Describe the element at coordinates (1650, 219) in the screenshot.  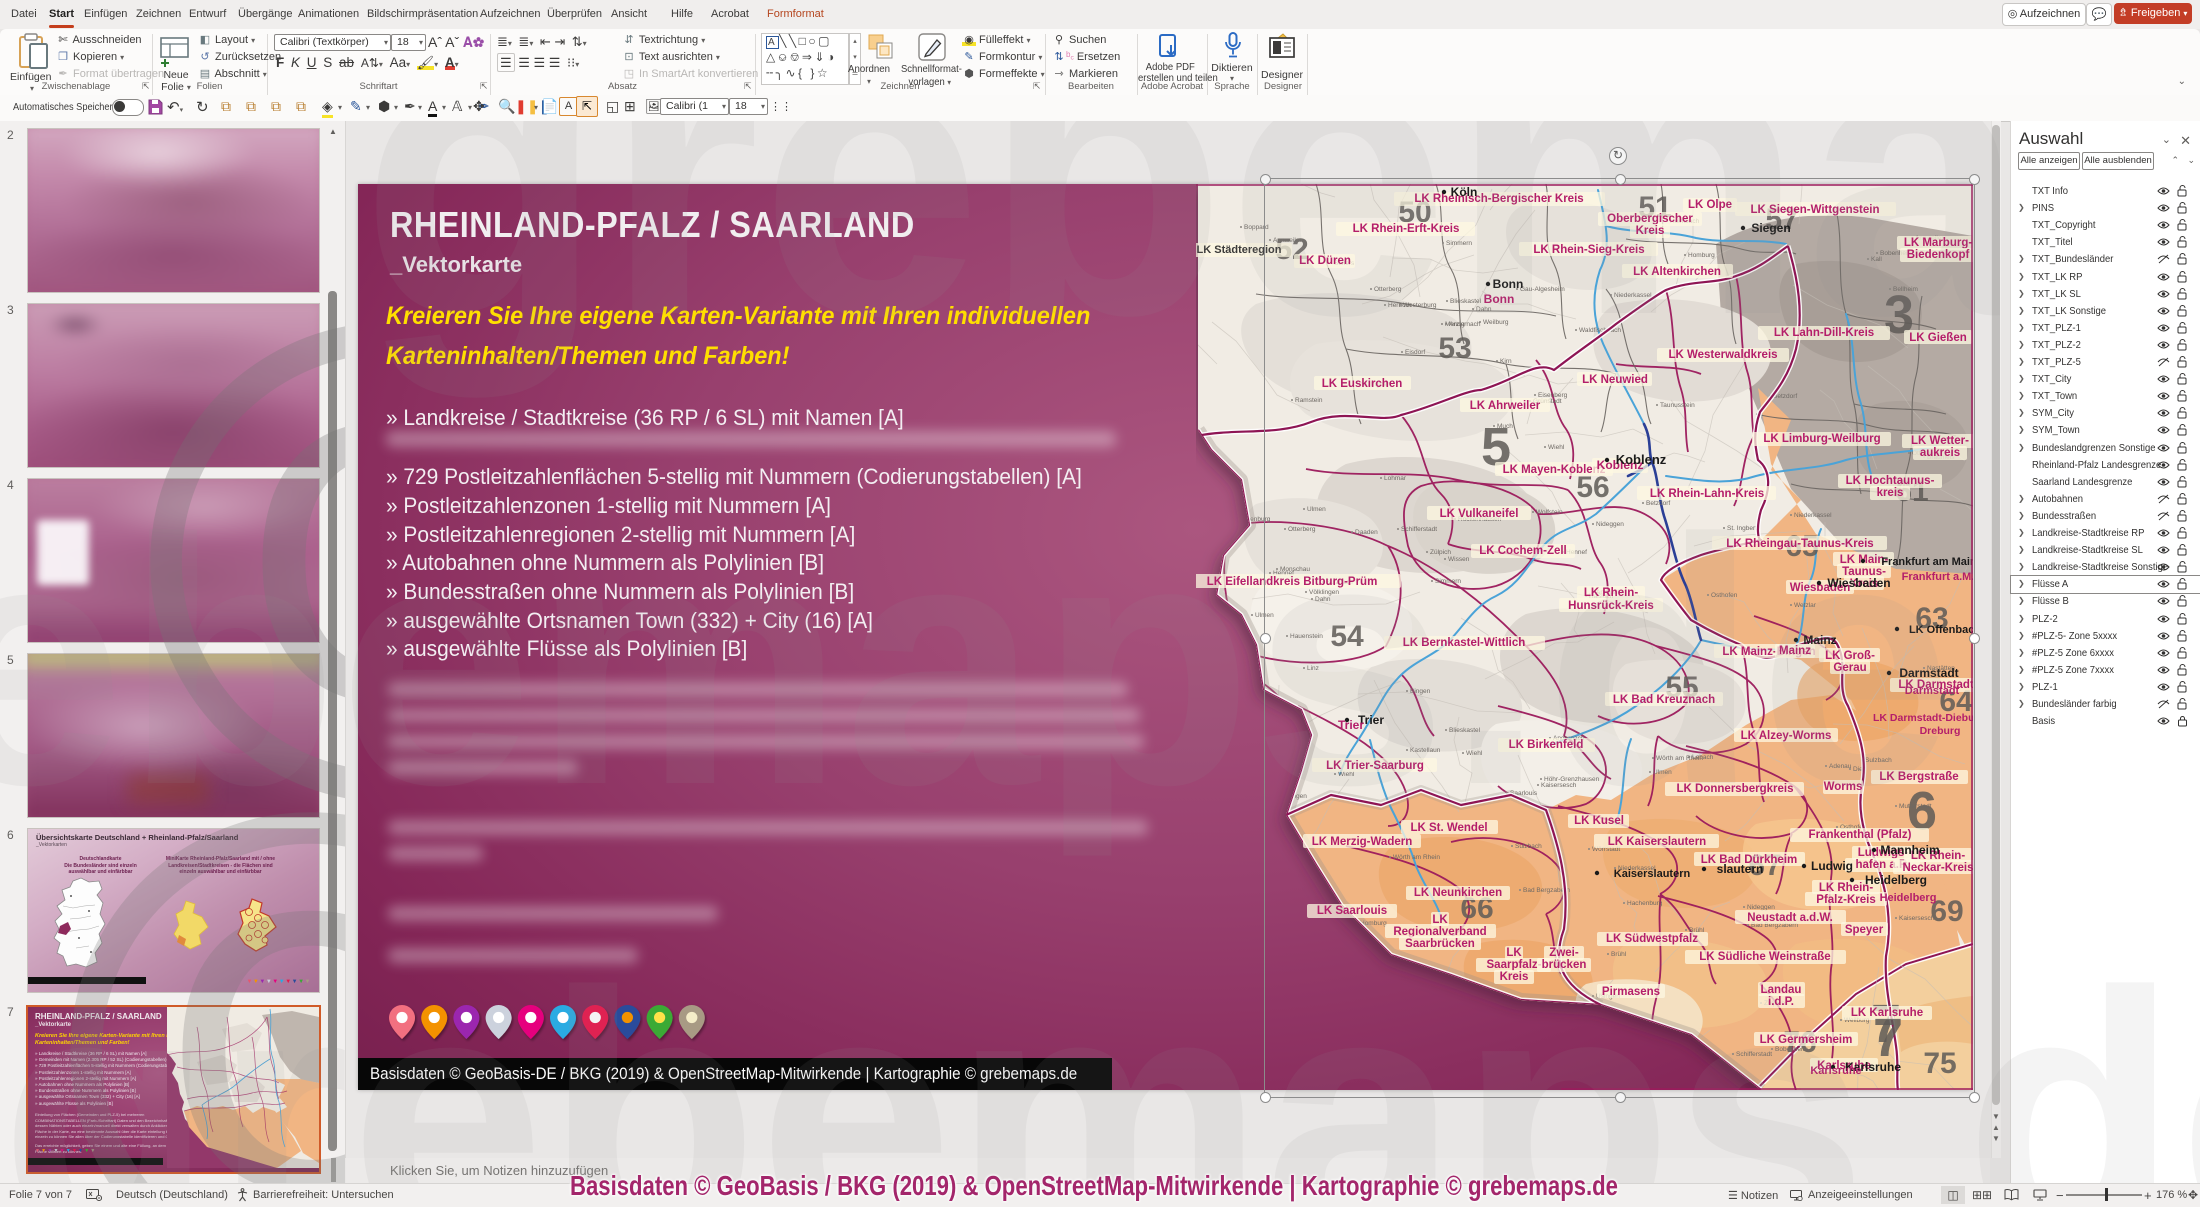
I see `svg-text: Oberbergischer` at that location.